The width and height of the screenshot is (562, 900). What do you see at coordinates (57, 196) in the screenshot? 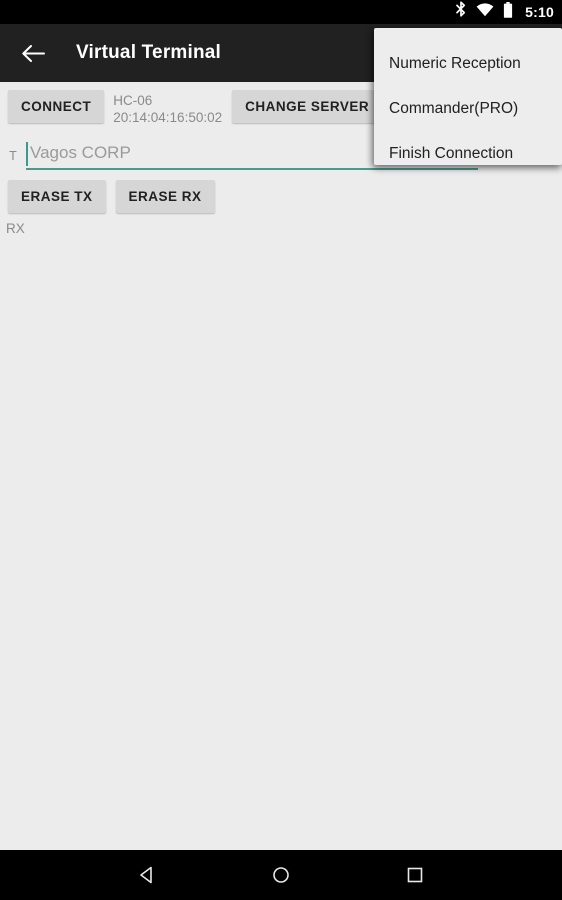
I see `erase-tx-button: ERASE TX` at bounding box center [57, 196].